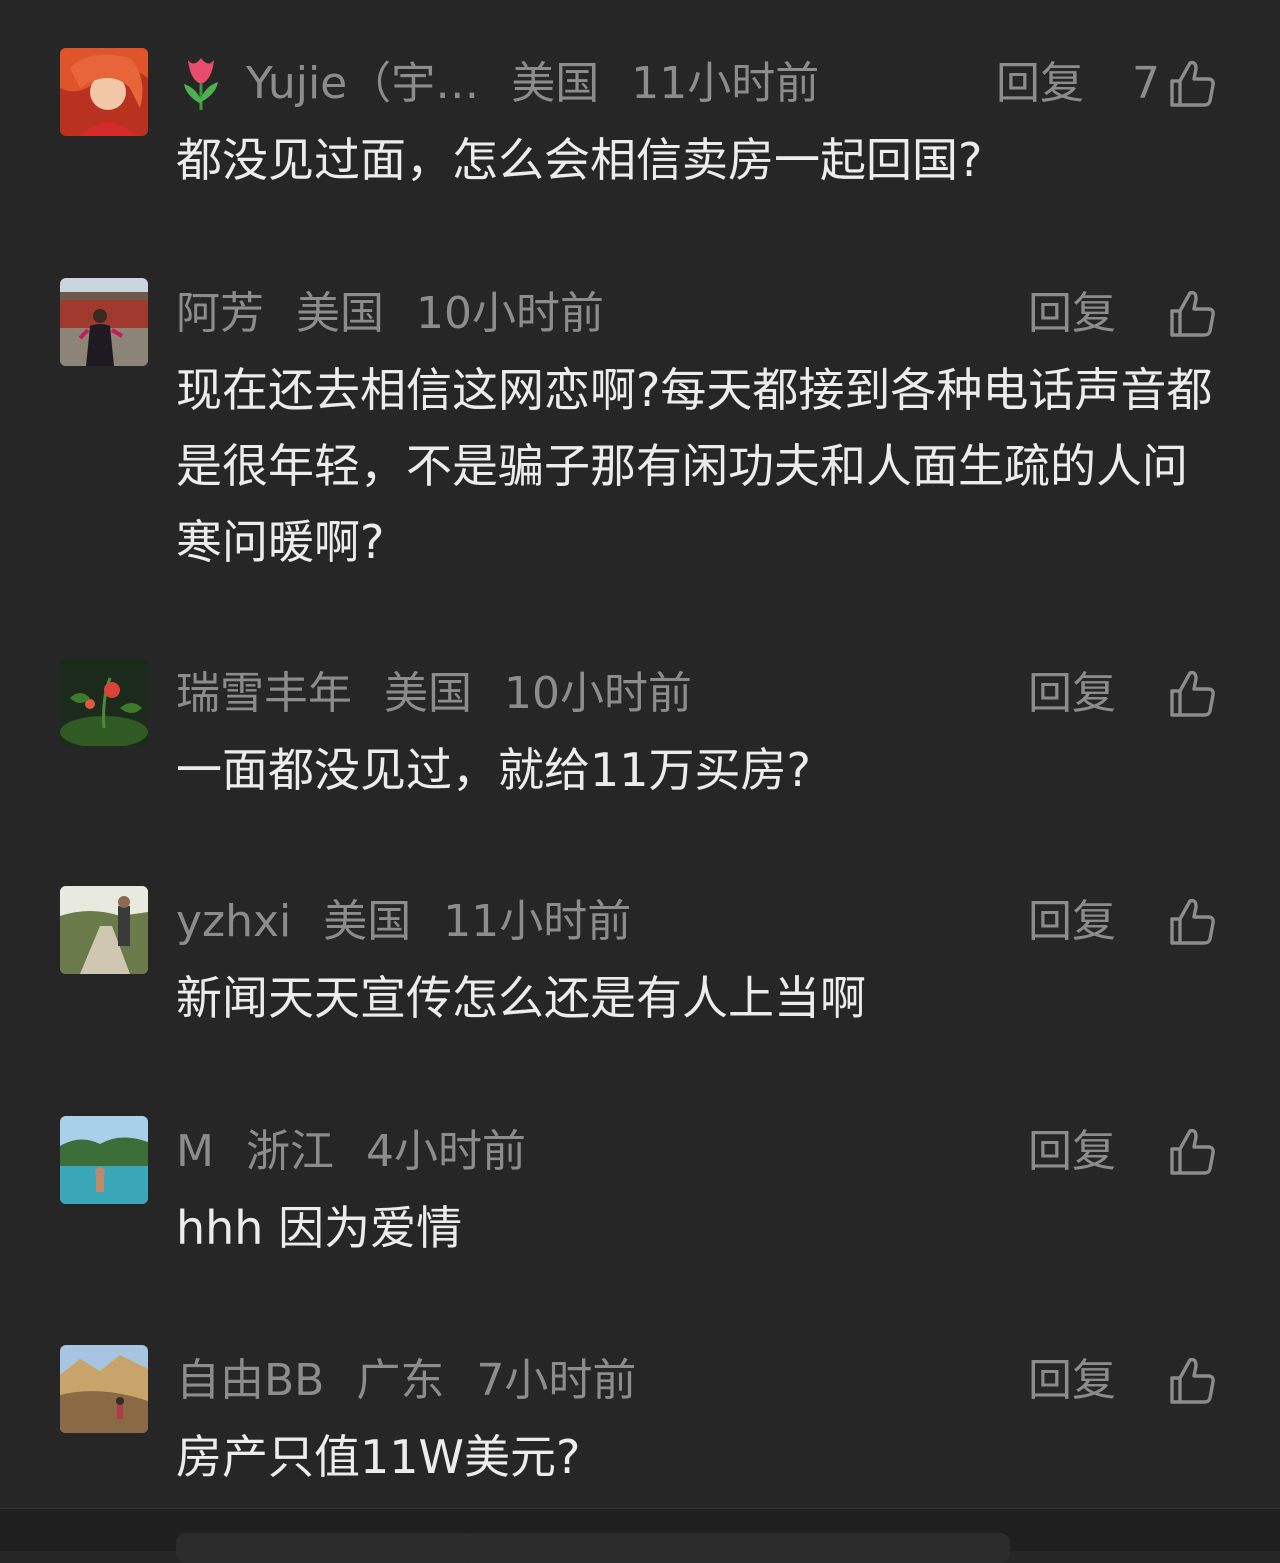 The width and height of the screenshot is (1280, 1563). What do you see at coordinates (521, 998) in the screenshot?
I see `comment-text: 新闻天天宣传怎么还是有人上当啊` at bounding box center [521, 998].